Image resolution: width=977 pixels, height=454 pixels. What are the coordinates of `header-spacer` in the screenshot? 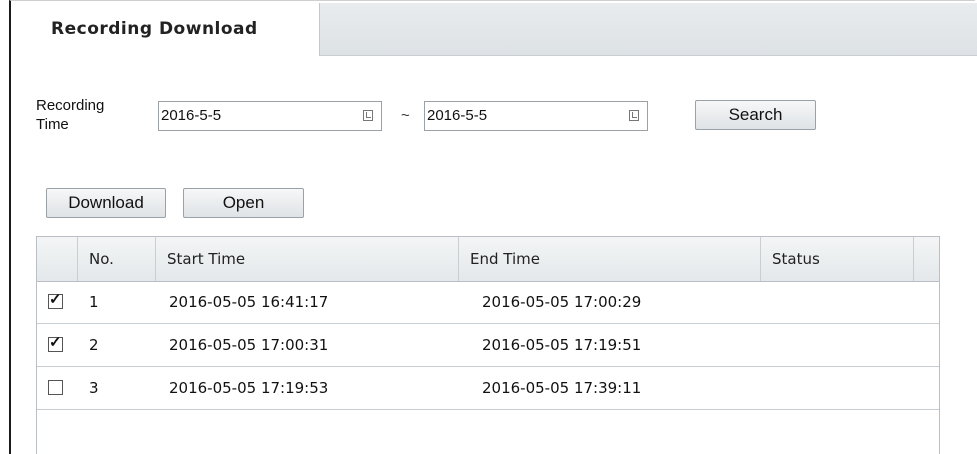 It's located at (926, 259).